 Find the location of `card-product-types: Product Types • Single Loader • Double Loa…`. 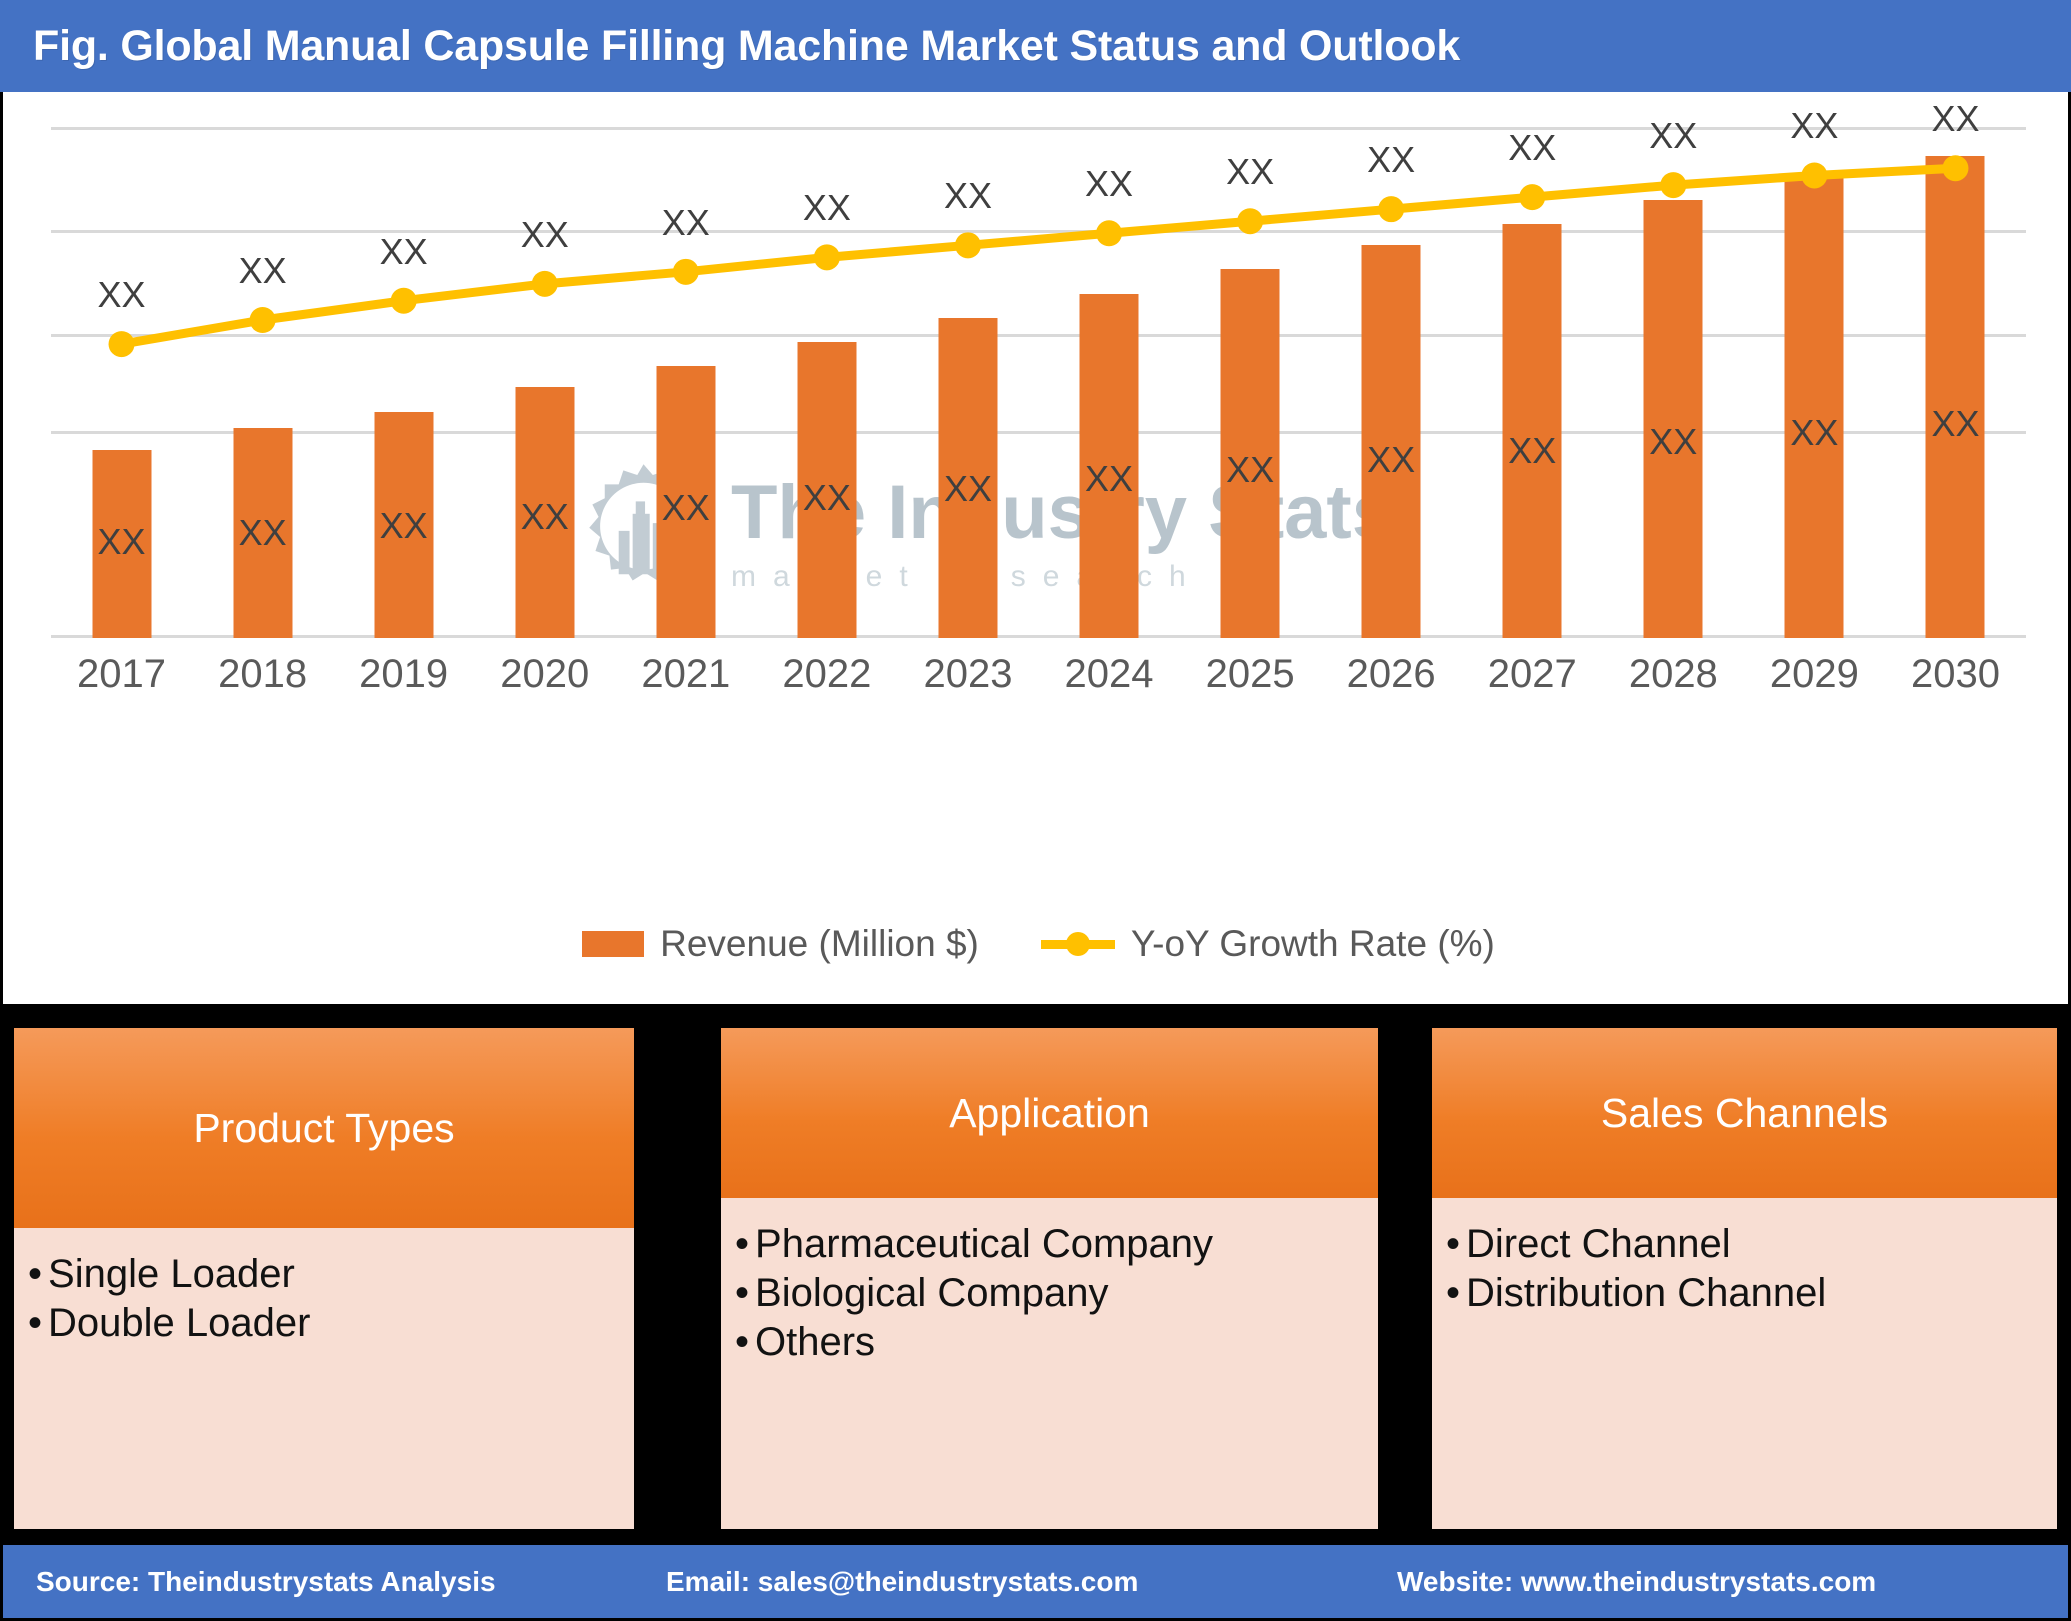

card-product-types: Product Types • Single Loader • Double Loa… is located at coordinates (324, 1278).